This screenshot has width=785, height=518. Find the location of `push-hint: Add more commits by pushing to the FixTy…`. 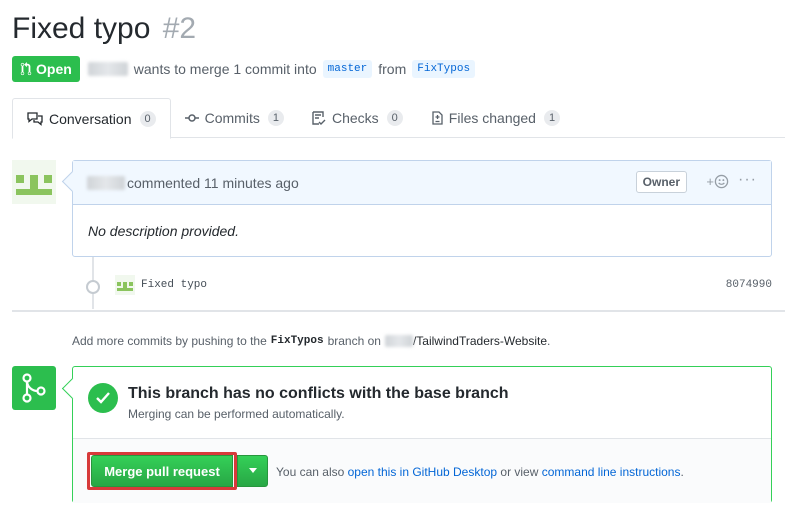

push-hint: Add more commits by pushing to the FixTy… is located at coordinates (311, 341).